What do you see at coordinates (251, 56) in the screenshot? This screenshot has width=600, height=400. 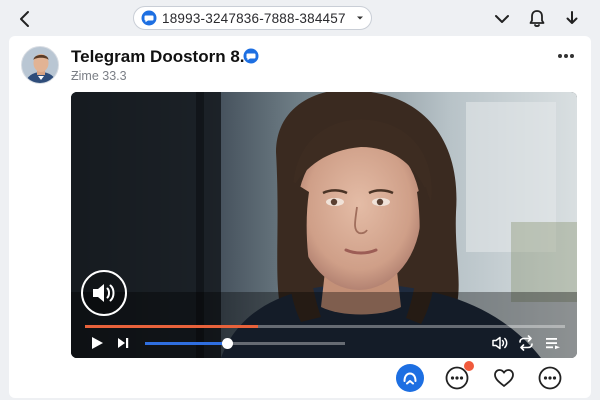 I see `verified-icon` at bounding box center [251, 56].